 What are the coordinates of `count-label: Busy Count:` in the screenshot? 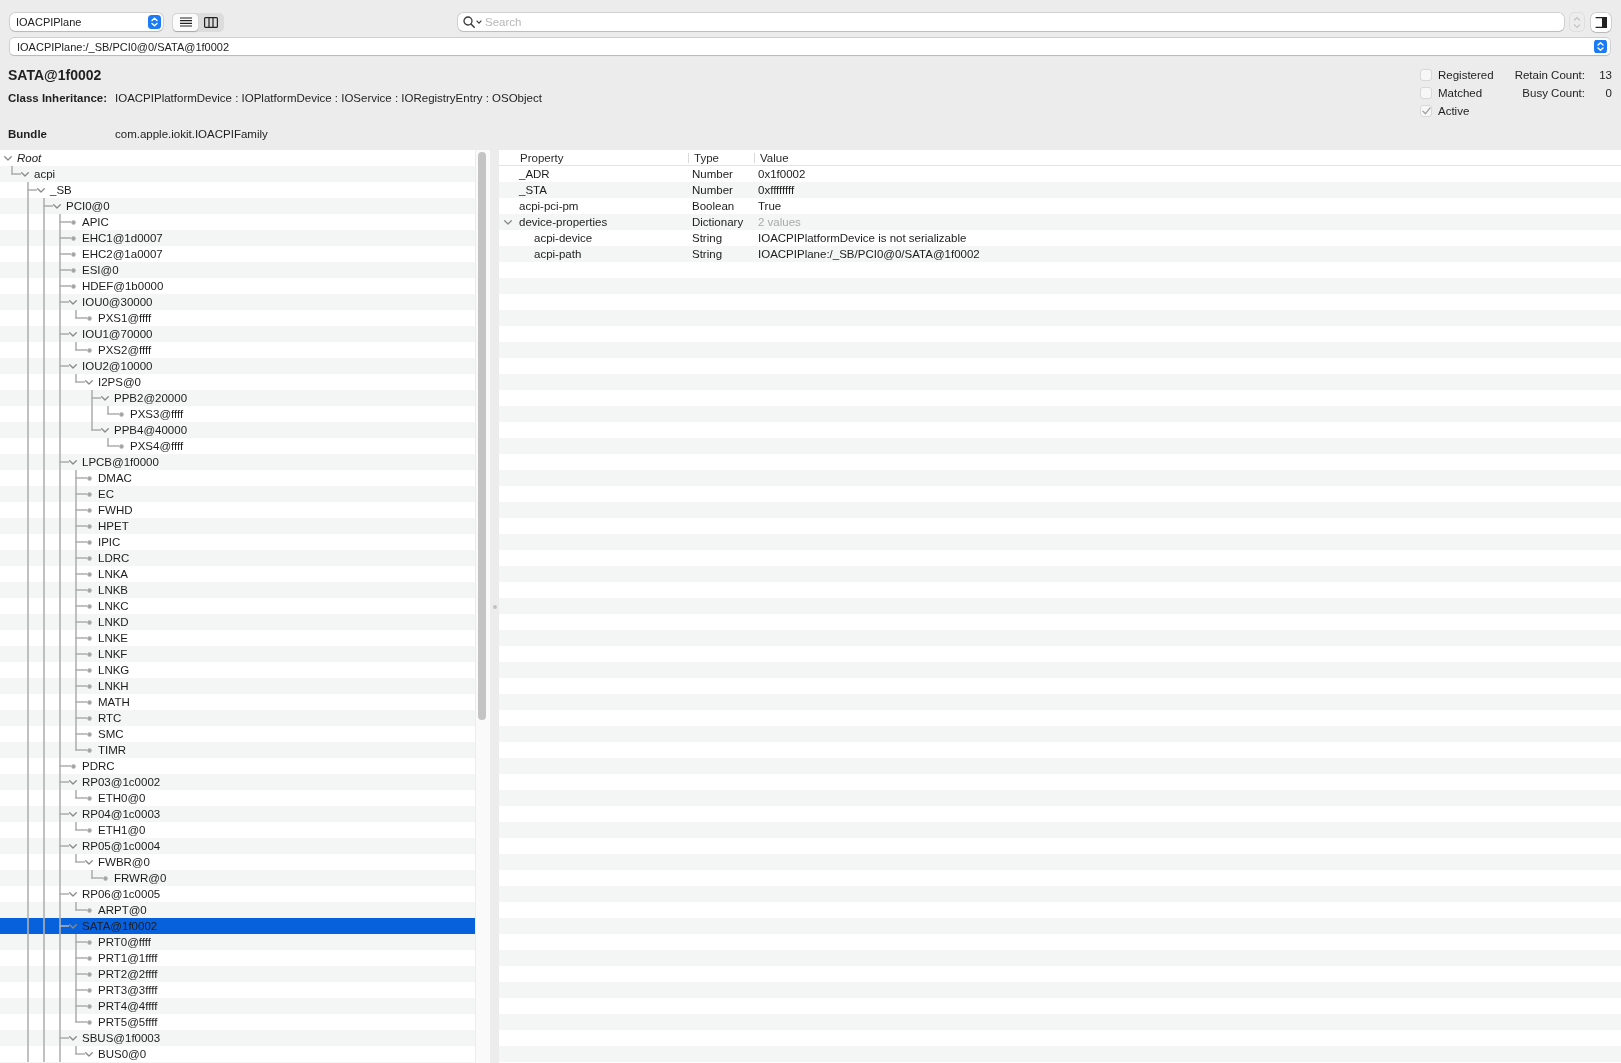 It's located at (1553, 93).